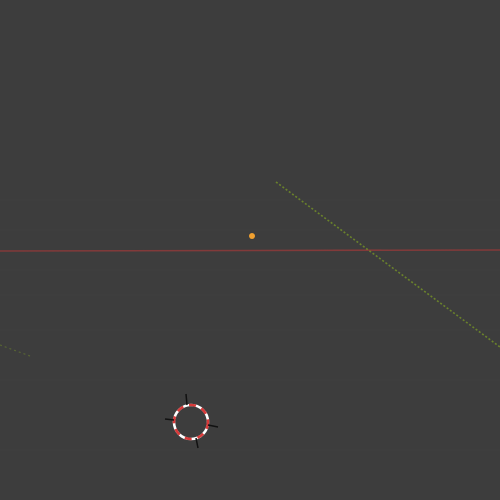 The height and width of the screenshot is (500, 500). I want to click on y-axis-line-continuation, so click(15, 350).